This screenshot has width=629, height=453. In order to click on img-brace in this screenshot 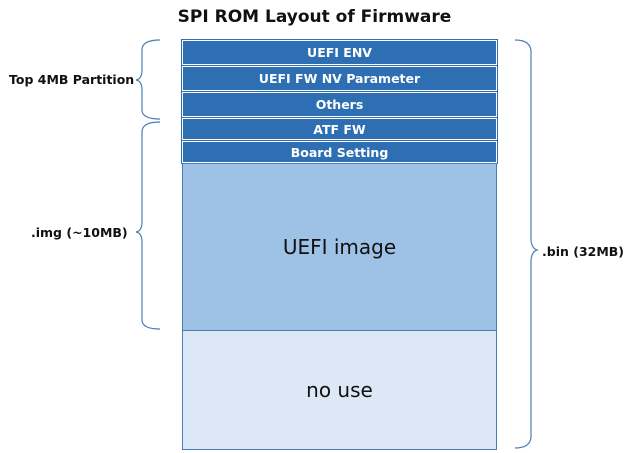, I will do `click(148, 225)`.